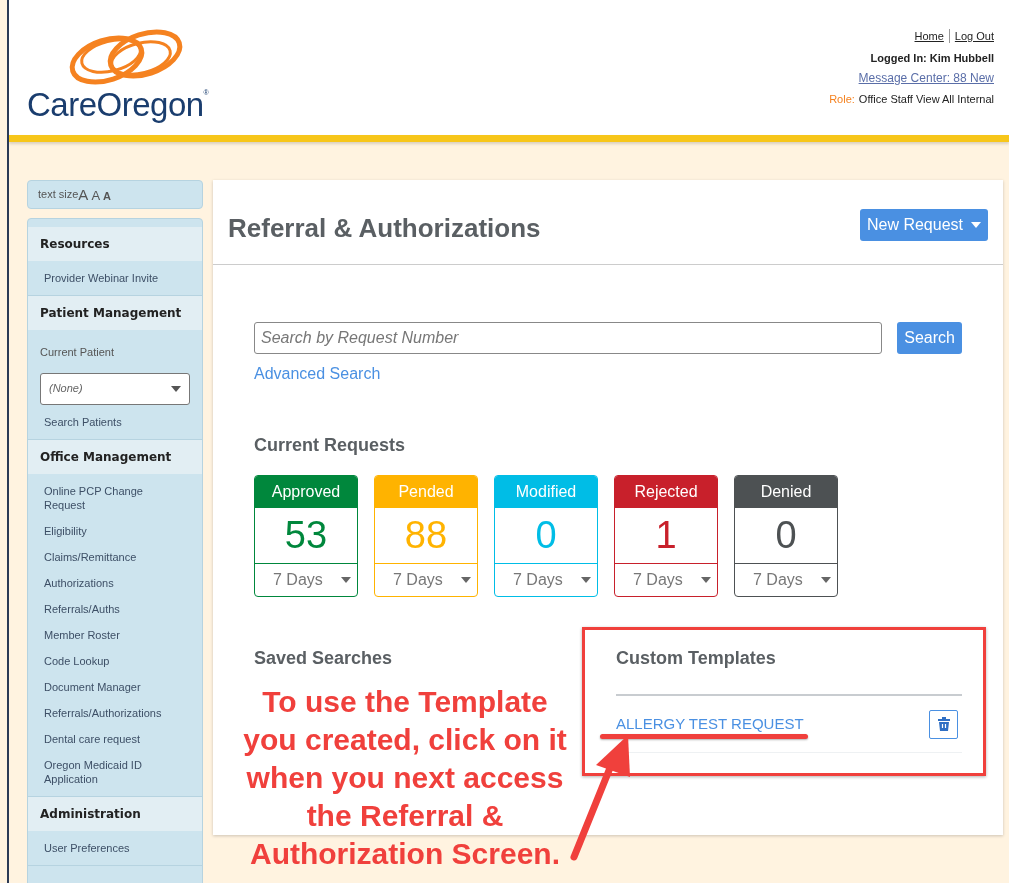 The image size is (1009, 883). Describe the element at coordinates (306, 492) in the screenshot. I see `status-label: Approved` at that location.